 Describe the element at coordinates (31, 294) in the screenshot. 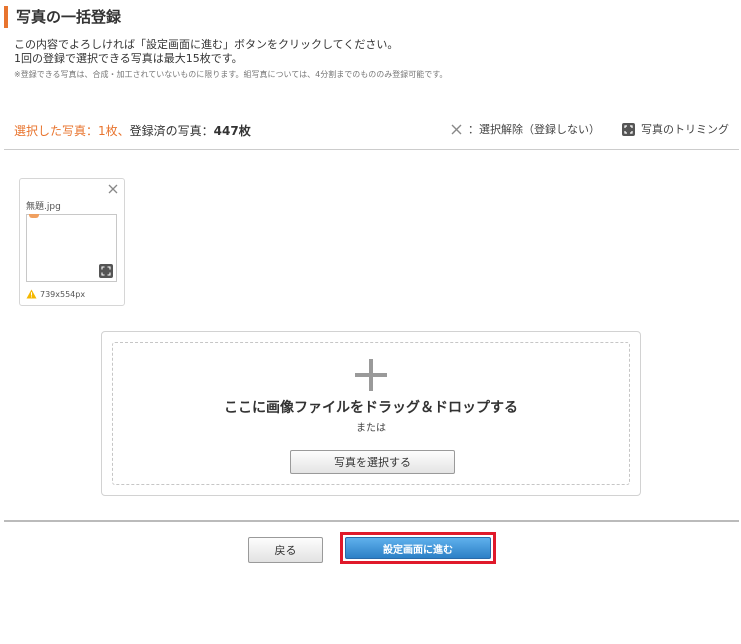

I see `warning-icon` at that location.